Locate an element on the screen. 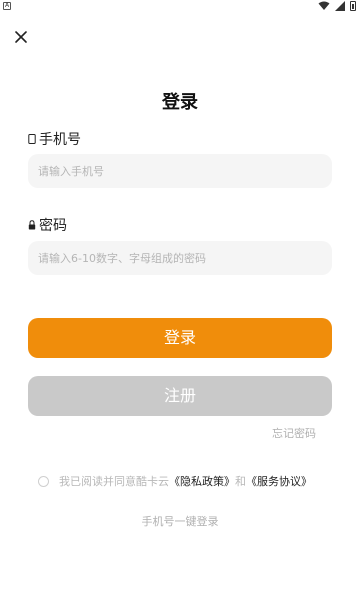  agreement-and: 和 is located at coordinates (240, 481).